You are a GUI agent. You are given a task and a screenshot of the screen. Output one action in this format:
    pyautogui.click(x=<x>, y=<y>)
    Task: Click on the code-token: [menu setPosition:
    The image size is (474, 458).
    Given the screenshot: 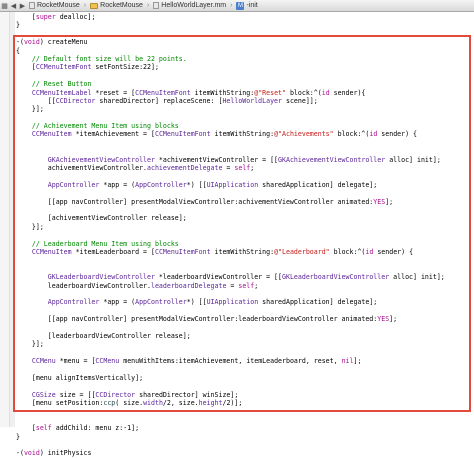 What is the action you would take?
    pyautogui.click(x=60, y=402)
    